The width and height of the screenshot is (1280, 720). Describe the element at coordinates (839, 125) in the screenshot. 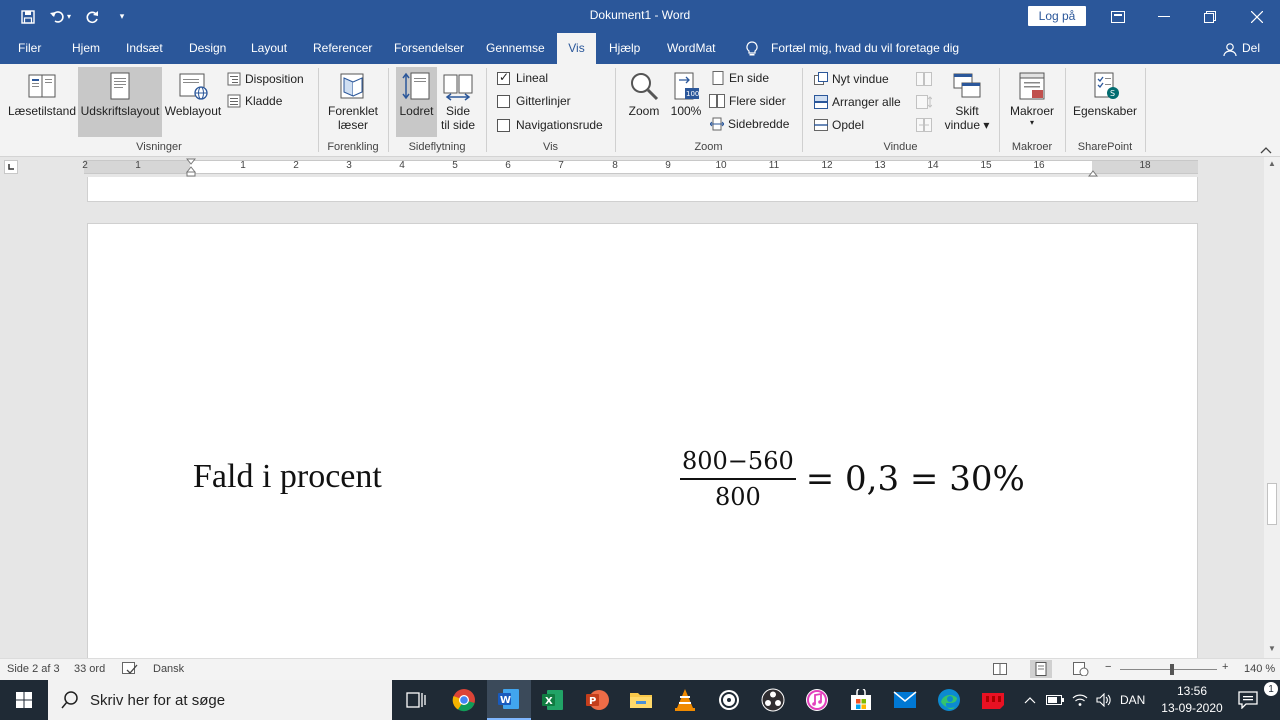

I see `split-button: Opdel` at that location.